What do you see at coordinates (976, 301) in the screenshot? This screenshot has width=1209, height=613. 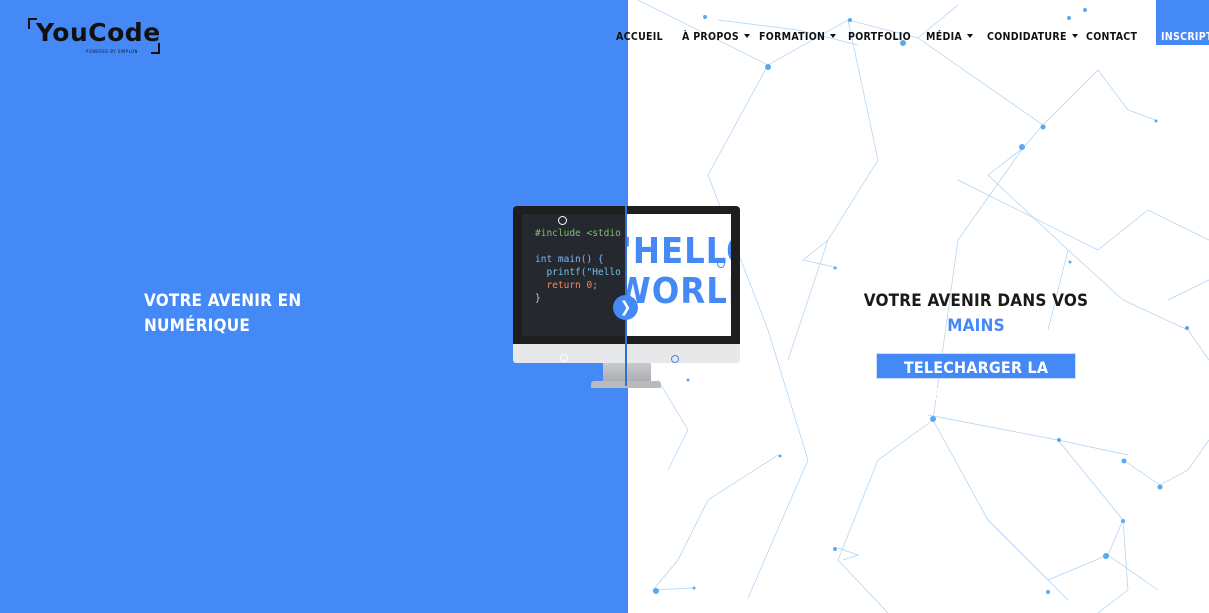 I see `hero-right-line-1: VOTRE AVENIR DANS VOS` at bounding box center [976, 301].